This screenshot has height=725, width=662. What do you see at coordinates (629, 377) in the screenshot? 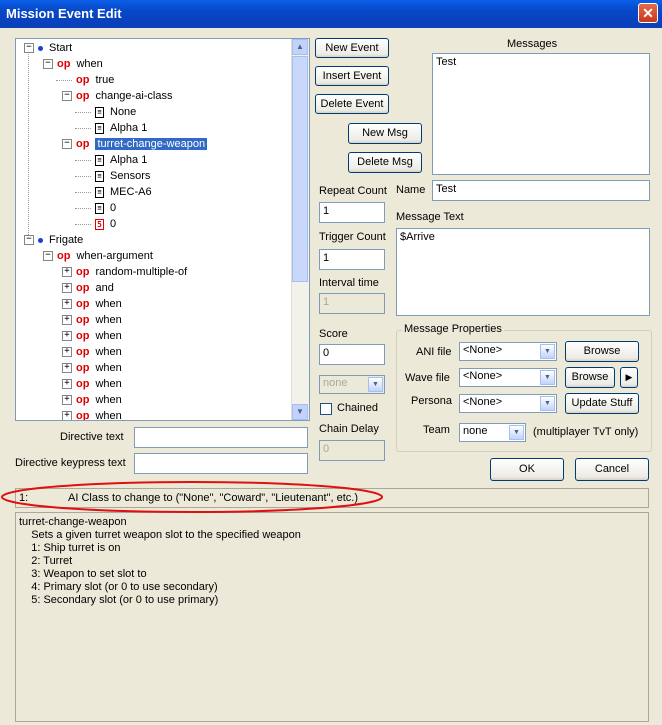
I see `play-icon: ▶` at bounding box center [629, 377].